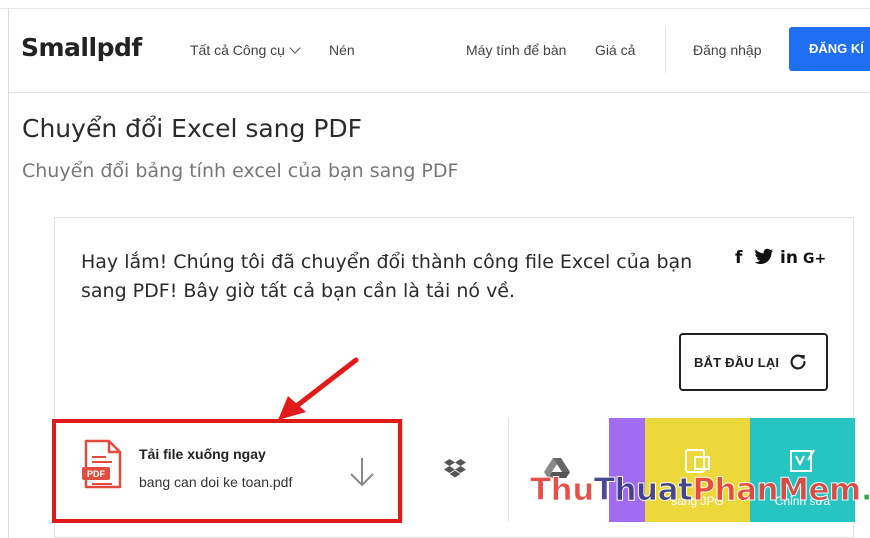  What do you see at coordinates (737, 362) in the screenshot?
I see `restart-label: BẮT ĐẦU LẠI` at bounding box center [737, 362].